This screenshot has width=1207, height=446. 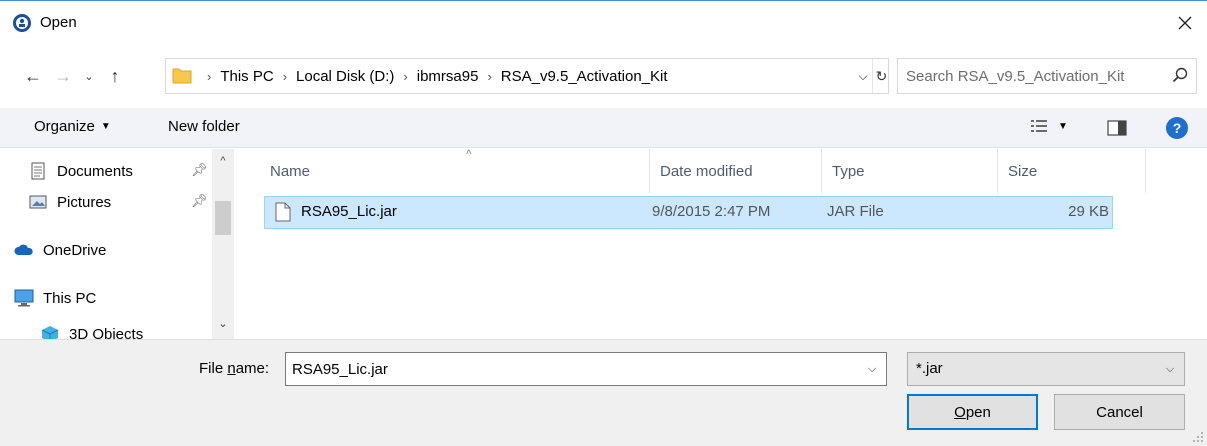 I want to click on onedrive-icon, so click(x=24, y=250).